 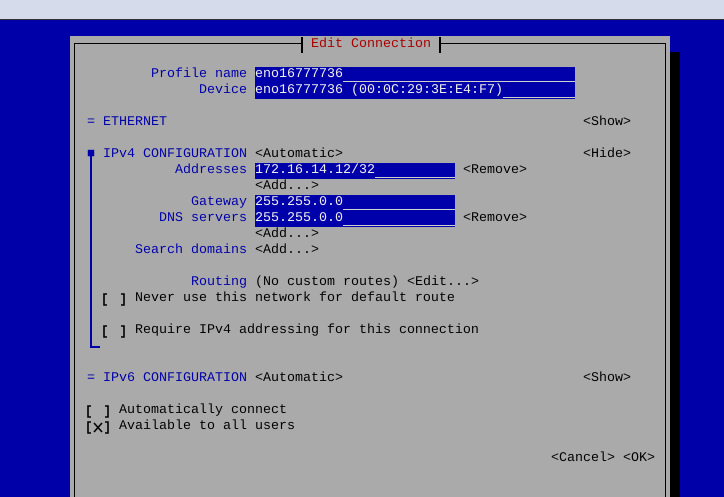 I want to click on checkbox-label: Available to all users, so click(x=207, y=427).